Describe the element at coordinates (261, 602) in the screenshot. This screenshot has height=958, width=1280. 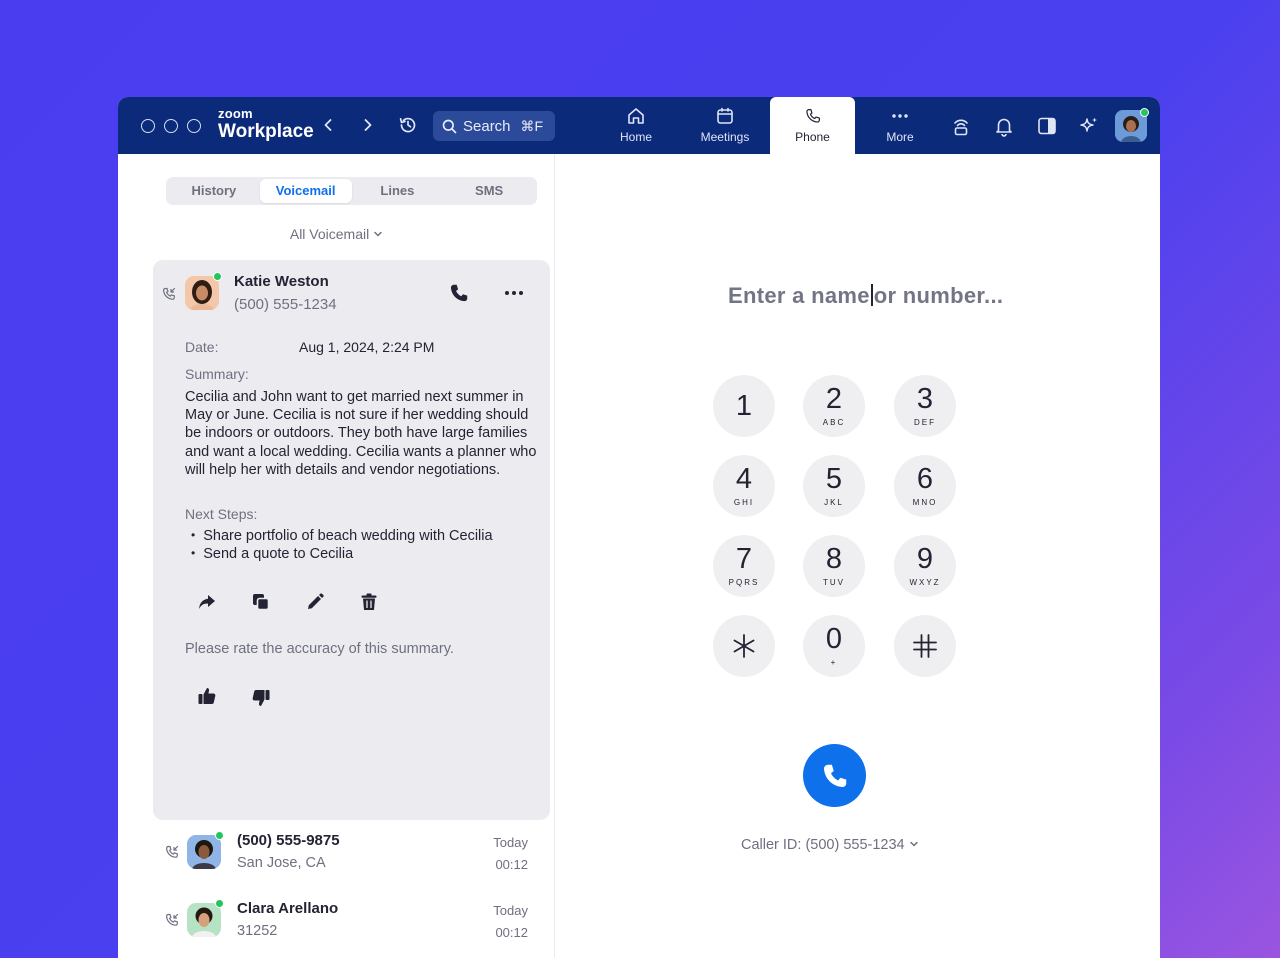
I see `copy-icon` at that location.